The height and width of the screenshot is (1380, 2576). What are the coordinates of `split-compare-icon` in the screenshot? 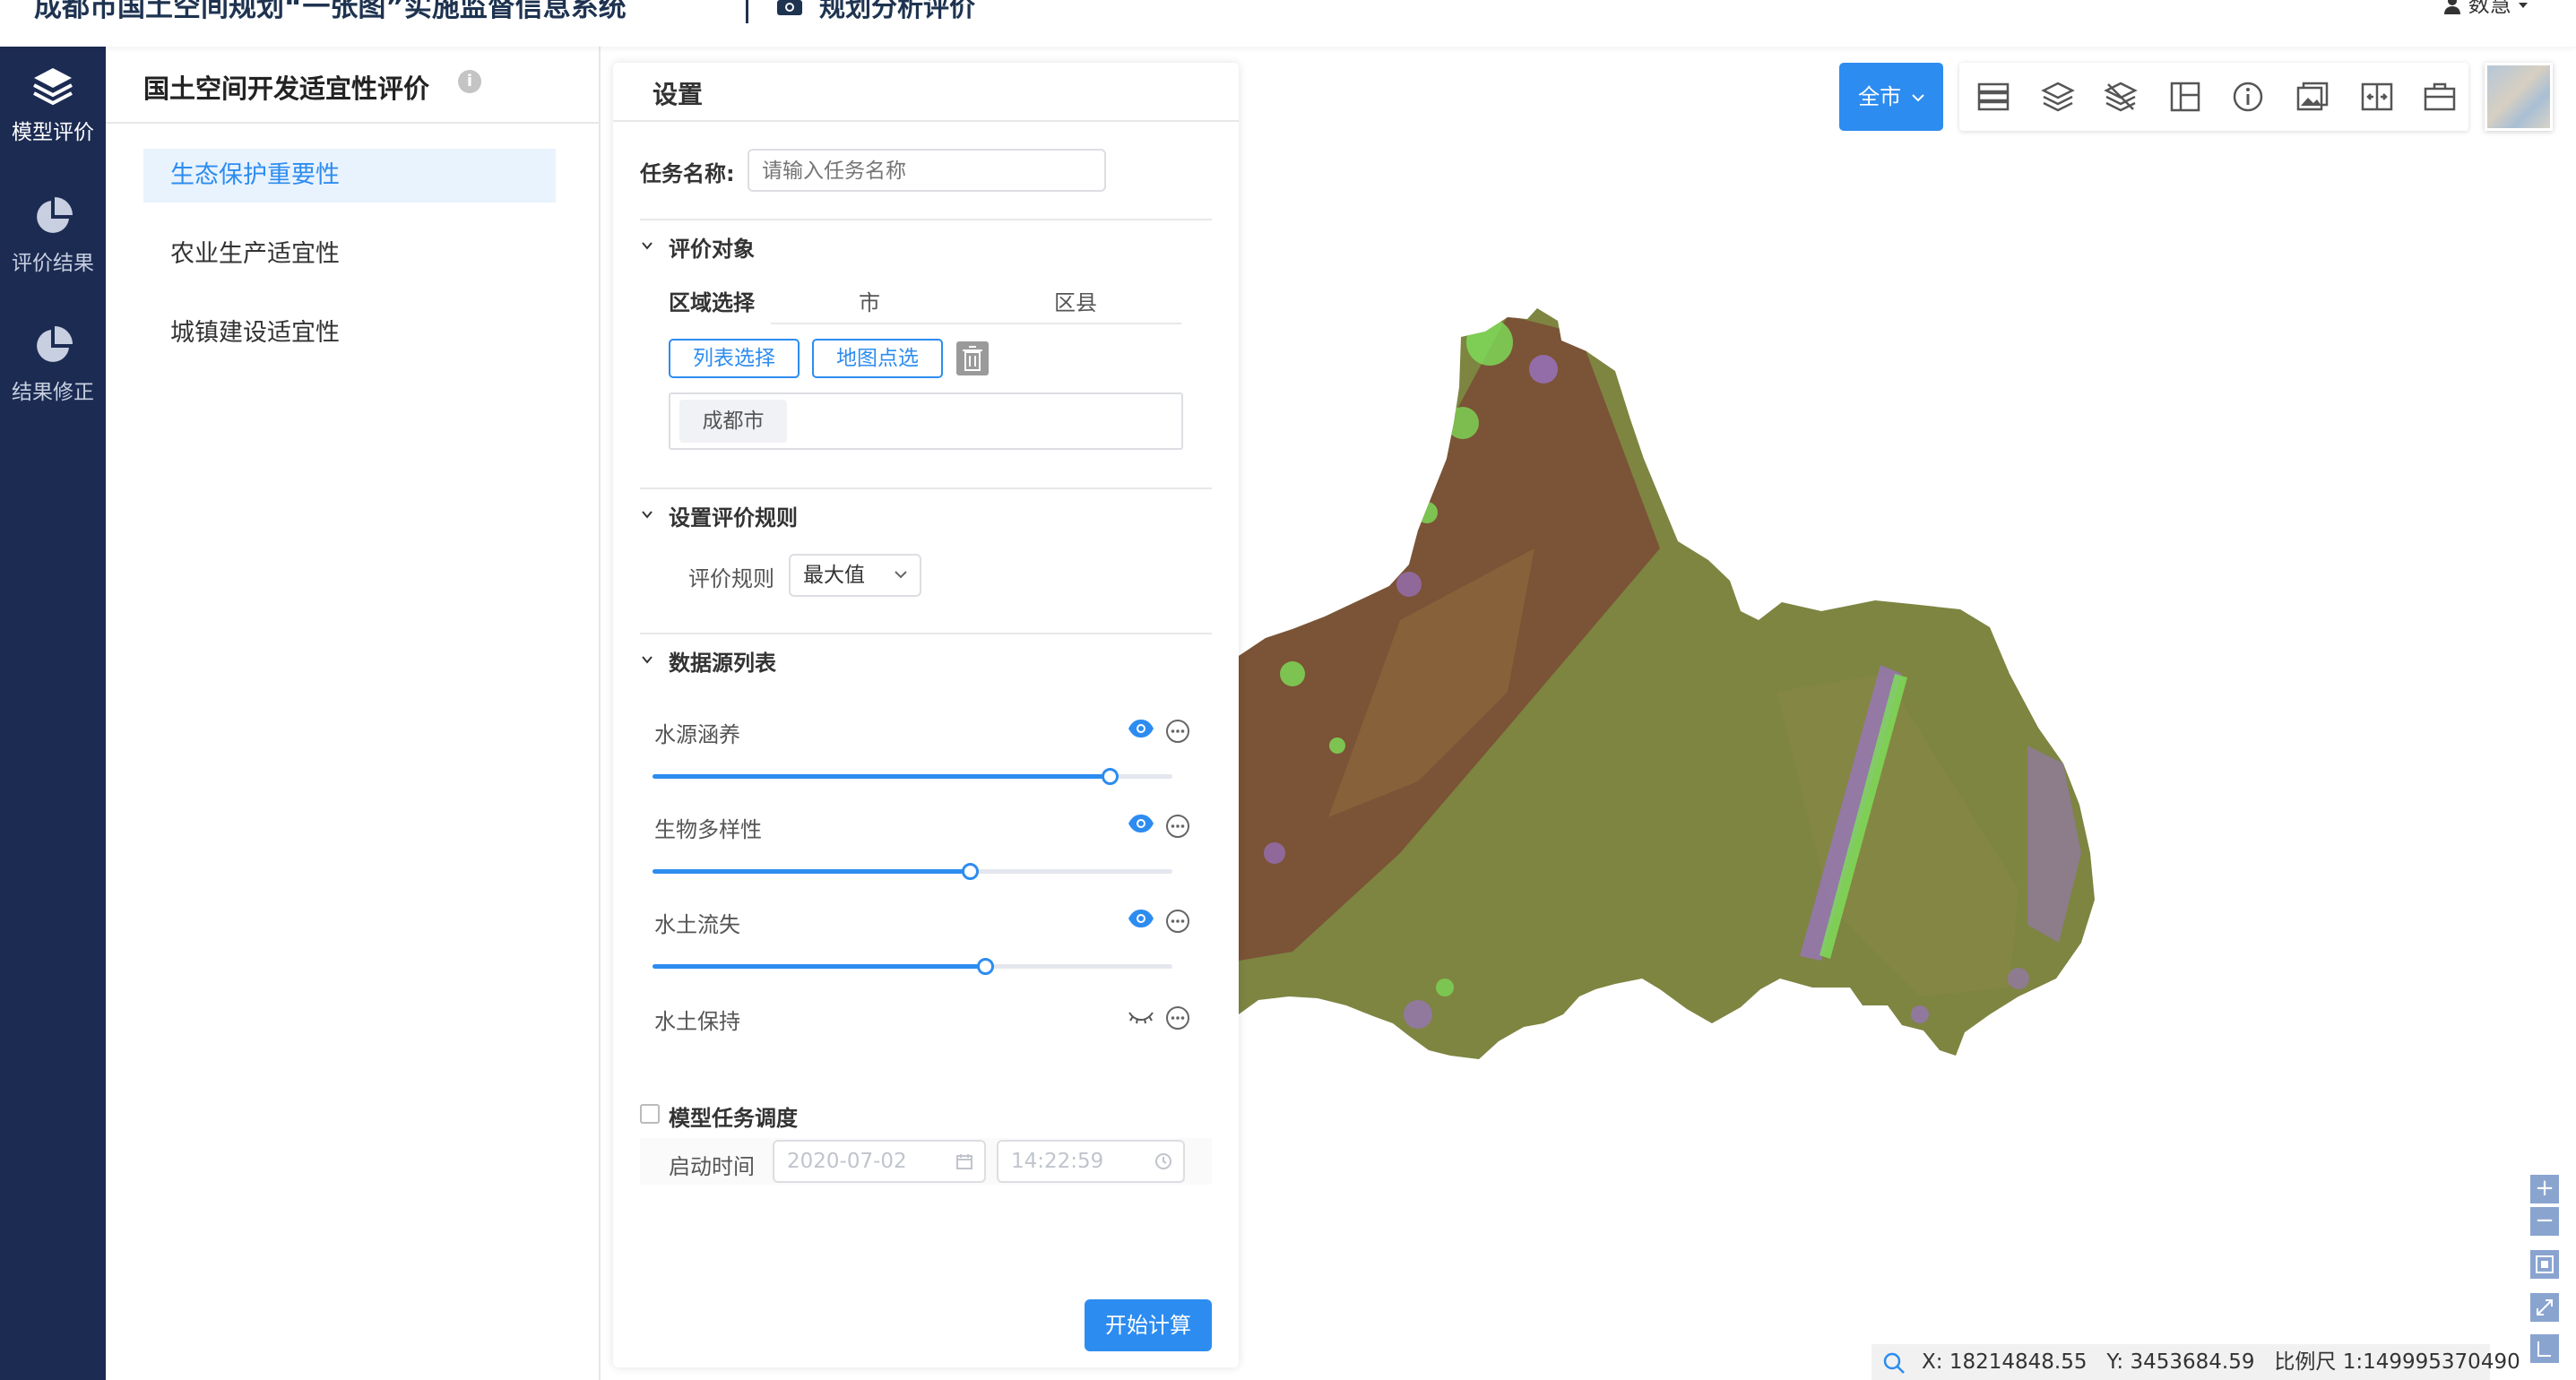 It's located at (2377, 97).